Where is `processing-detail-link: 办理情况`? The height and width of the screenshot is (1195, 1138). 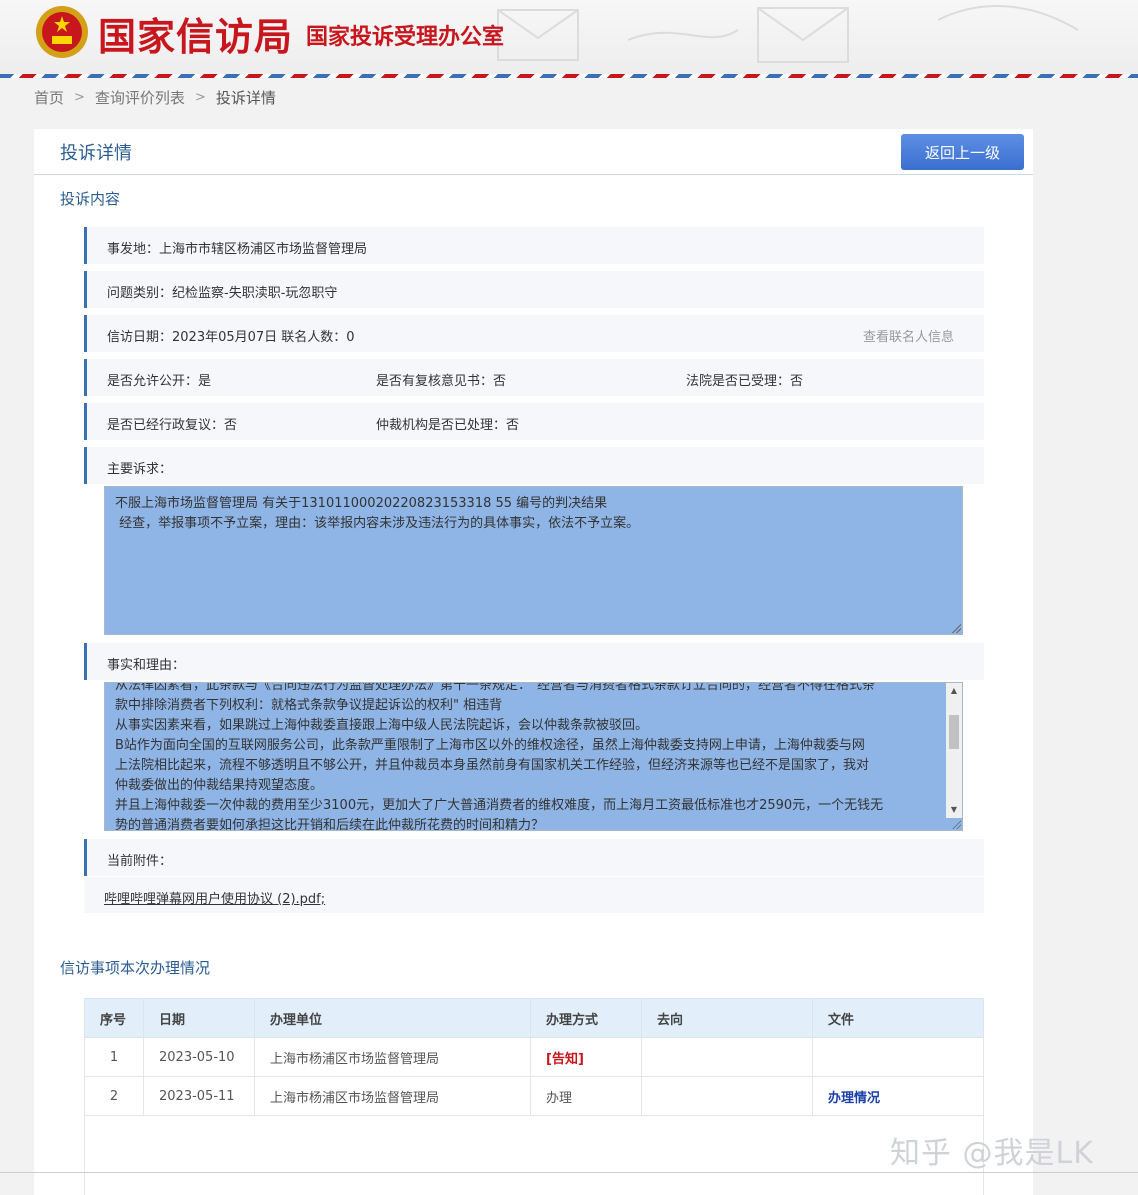
processing-detail-link: 办理情况 is located at coordinates (854, 1098).